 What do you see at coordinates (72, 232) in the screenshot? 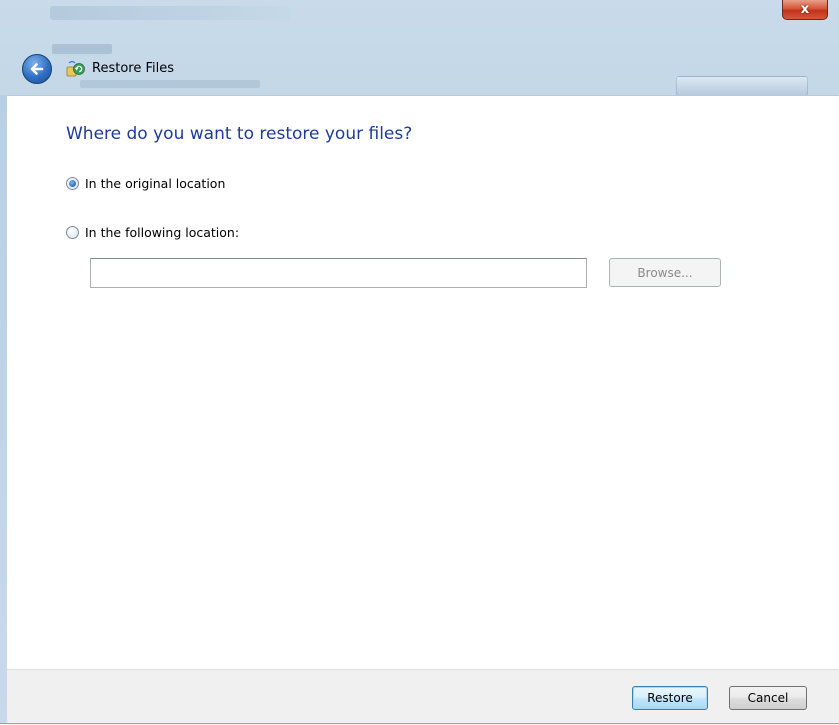
I see `radio-button` at bounding box center [72, 232].